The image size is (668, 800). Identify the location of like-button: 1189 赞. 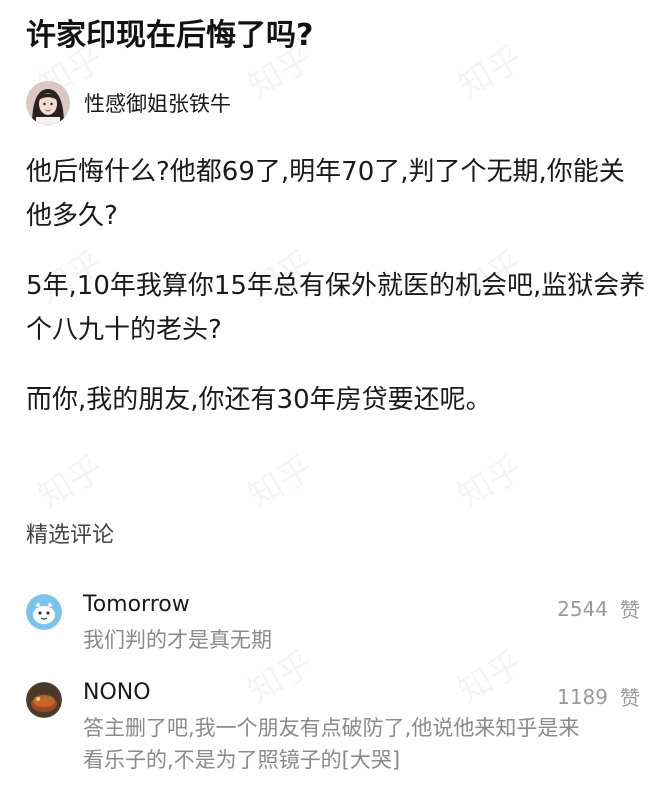
(598, 696).